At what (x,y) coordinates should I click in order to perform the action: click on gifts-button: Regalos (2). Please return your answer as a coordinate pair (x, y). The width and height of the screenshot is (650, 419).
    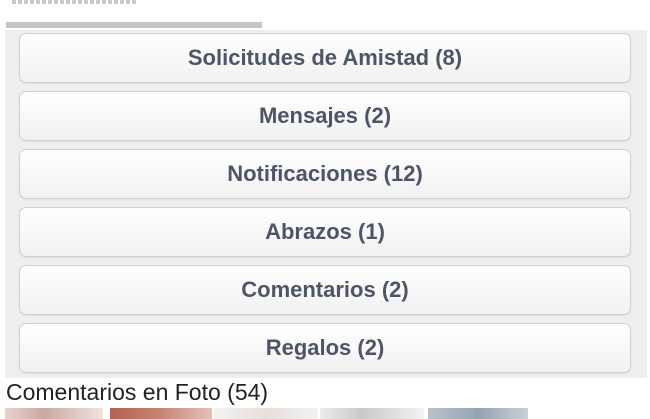
    Looking at the image, I should click on (325, 348).